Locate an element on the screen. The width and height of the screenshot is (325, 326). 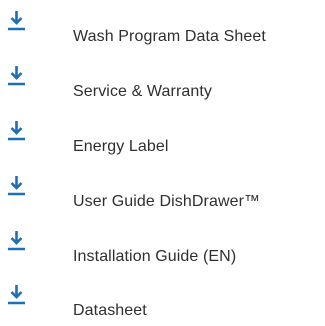
download-label: Datasheet is located at coordinates (110, 310).